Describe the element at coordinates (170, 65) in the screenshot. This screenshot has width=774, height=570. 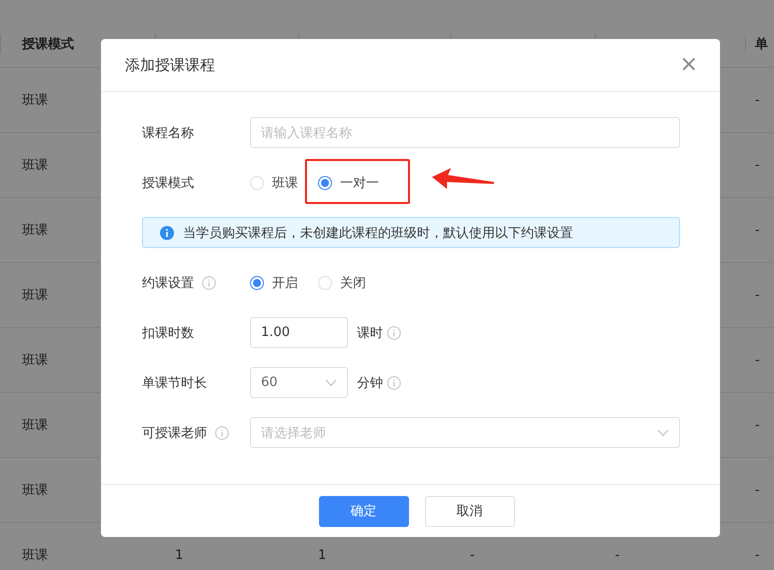
I see `dialog-title: 添加授课课程` at that location.